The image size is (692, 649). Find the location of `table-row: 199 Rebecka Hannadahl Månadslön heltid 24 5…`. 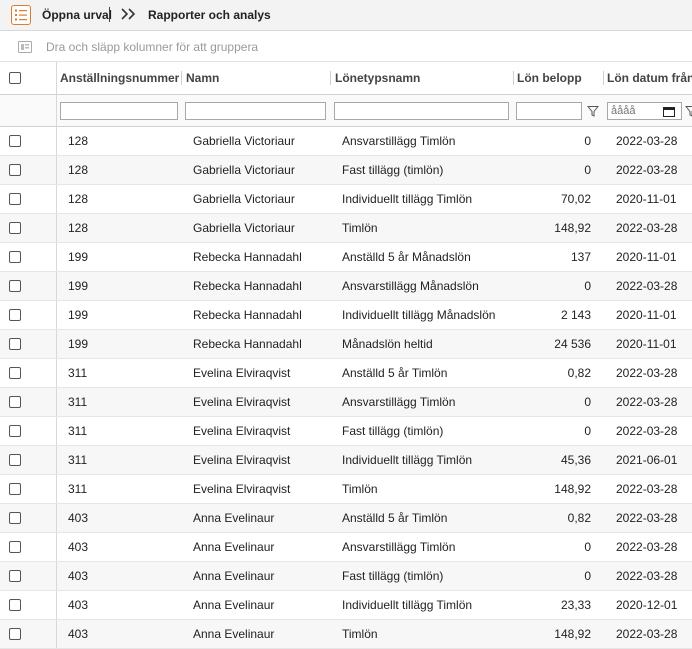

table-row: 199 Rebecka Hannadahl Månadslön heltid 24 5… is located at coordinates (346, 344).